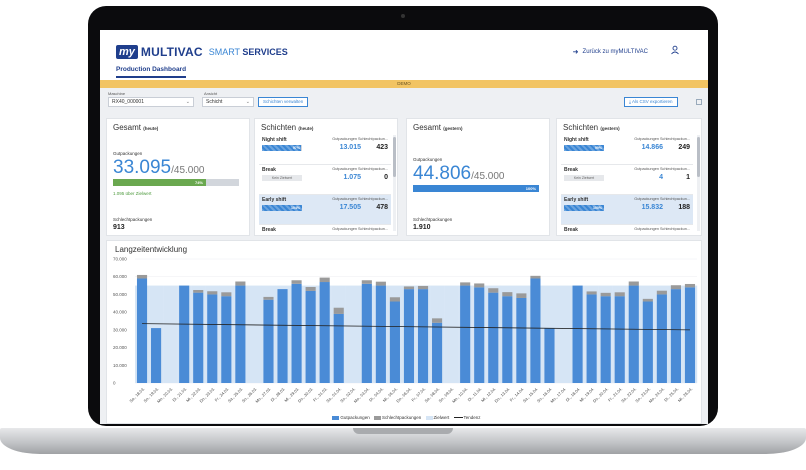  What do you see at coordinates (120, 294) in the screenshot?
I see `y-tick-label: 50.000` at bounding box center [120, 294].